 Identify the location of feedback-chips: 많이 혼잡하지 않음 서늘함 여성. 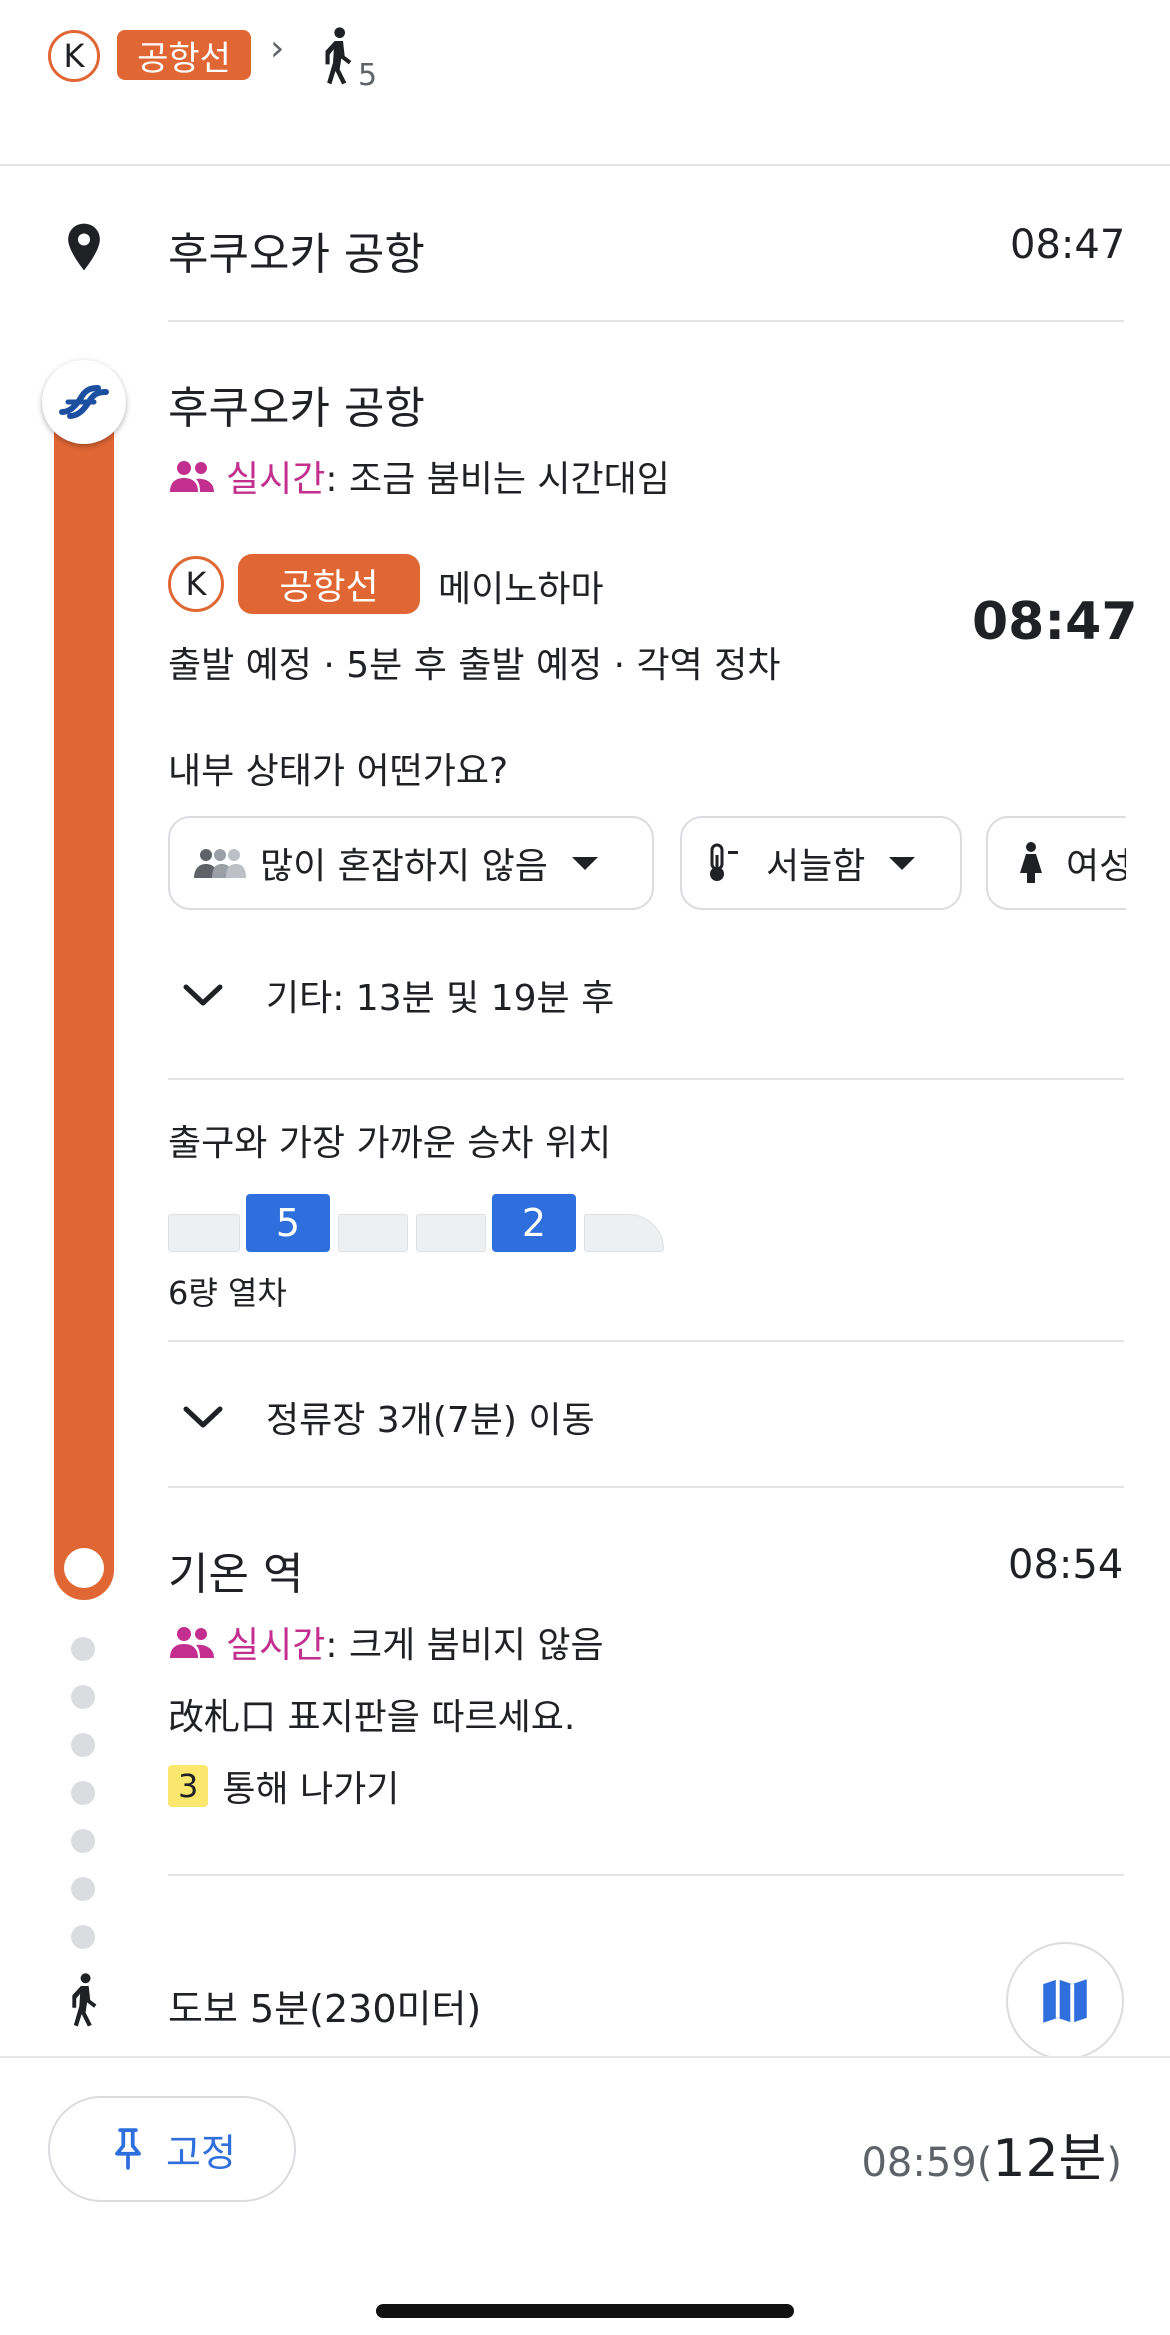
(647, 866).